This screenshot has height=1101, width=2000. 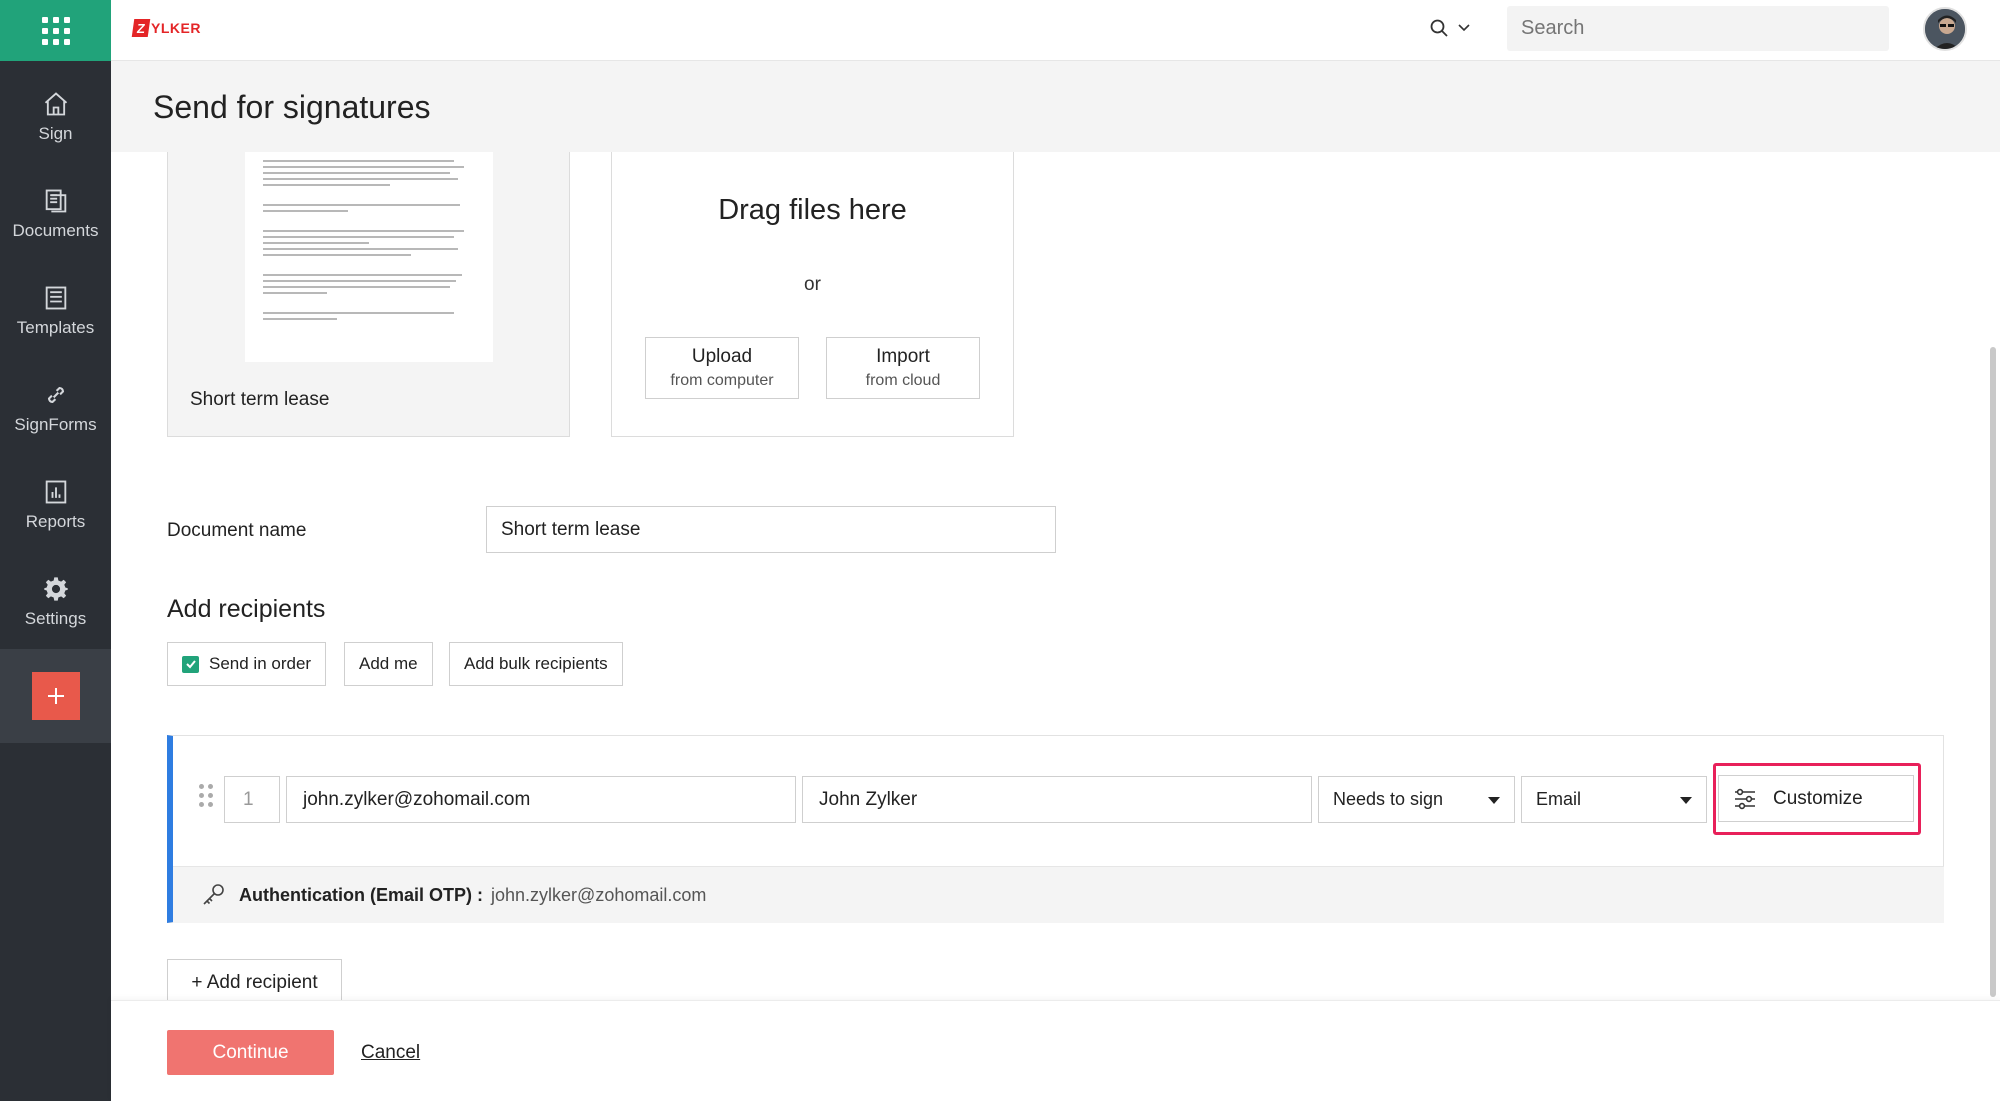 What do you see at coordinates (536, 664) in the screenshot?
I see `add-bulk-recipients-button: Add bulk recipients` at bounding box center [536, 664].